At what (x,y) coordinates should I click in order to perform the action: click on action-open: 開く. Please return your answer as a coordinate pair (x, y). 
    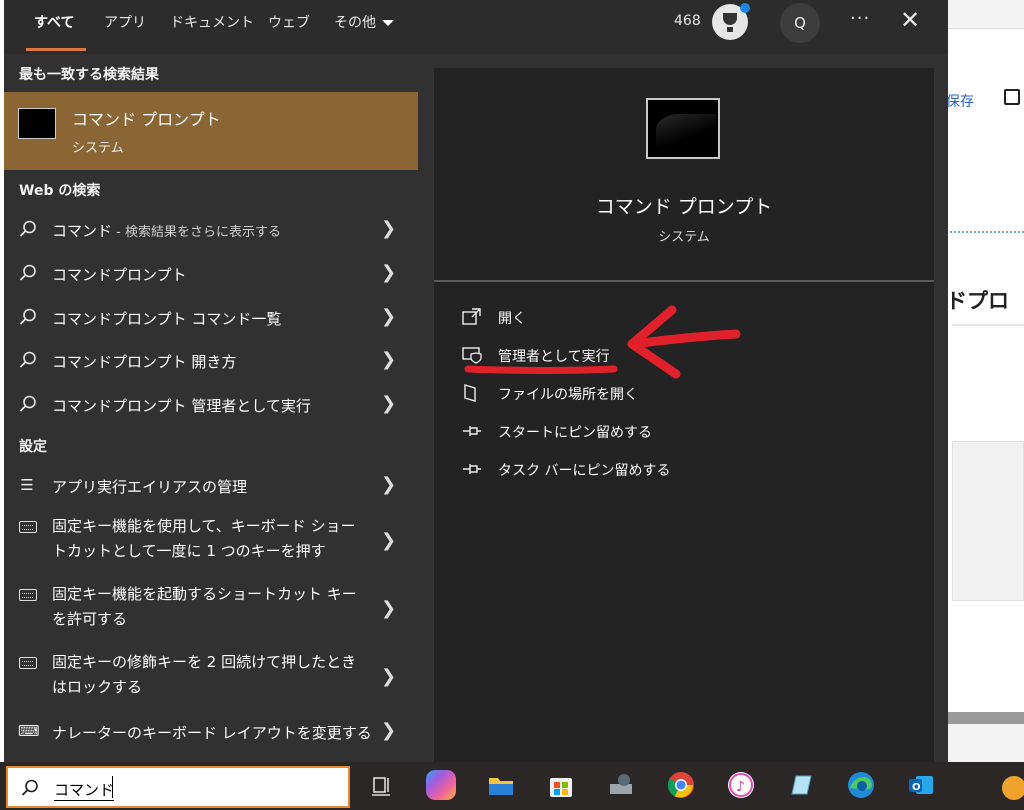
    Looking at the image, I should click on (592, 319).